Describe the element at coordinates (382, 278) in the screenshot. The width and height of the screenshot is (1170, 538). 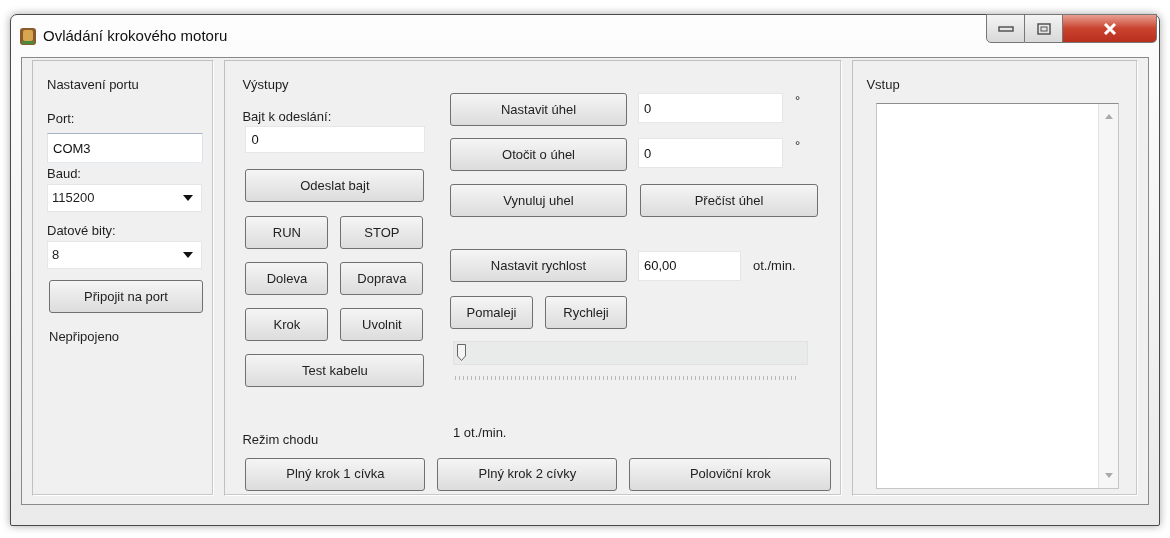
I see `button: Doprava` at that location.